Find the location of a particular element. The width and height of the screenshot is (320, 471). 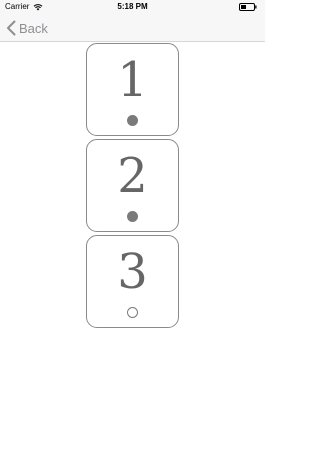

empty-dot-icon is located at coordinates (132, 312).